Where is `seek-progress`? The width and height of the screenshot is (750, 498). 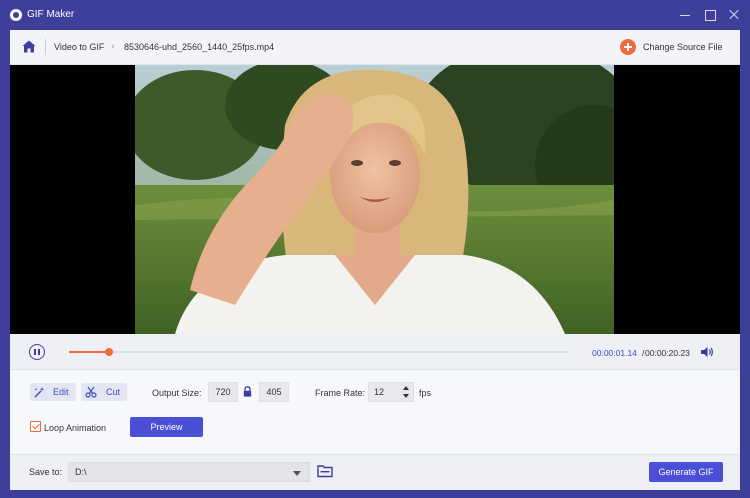
seek-progress is located at coordinates (89, 352).